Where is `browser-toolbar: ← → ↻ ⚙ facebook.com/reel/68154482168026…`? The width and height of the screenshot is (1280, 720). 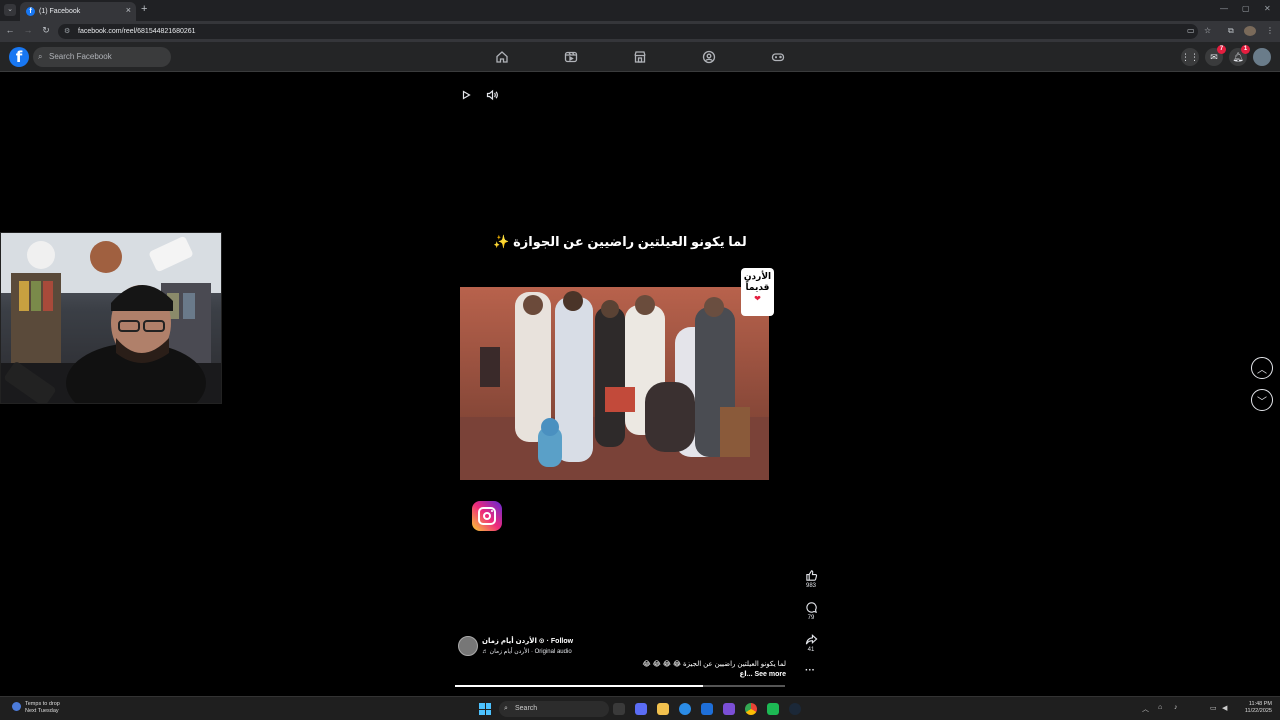
browser-toolbar: ← → ↻ ⚙ facebook.com/reel/68154482168026… is located at coordinates (640, 31).